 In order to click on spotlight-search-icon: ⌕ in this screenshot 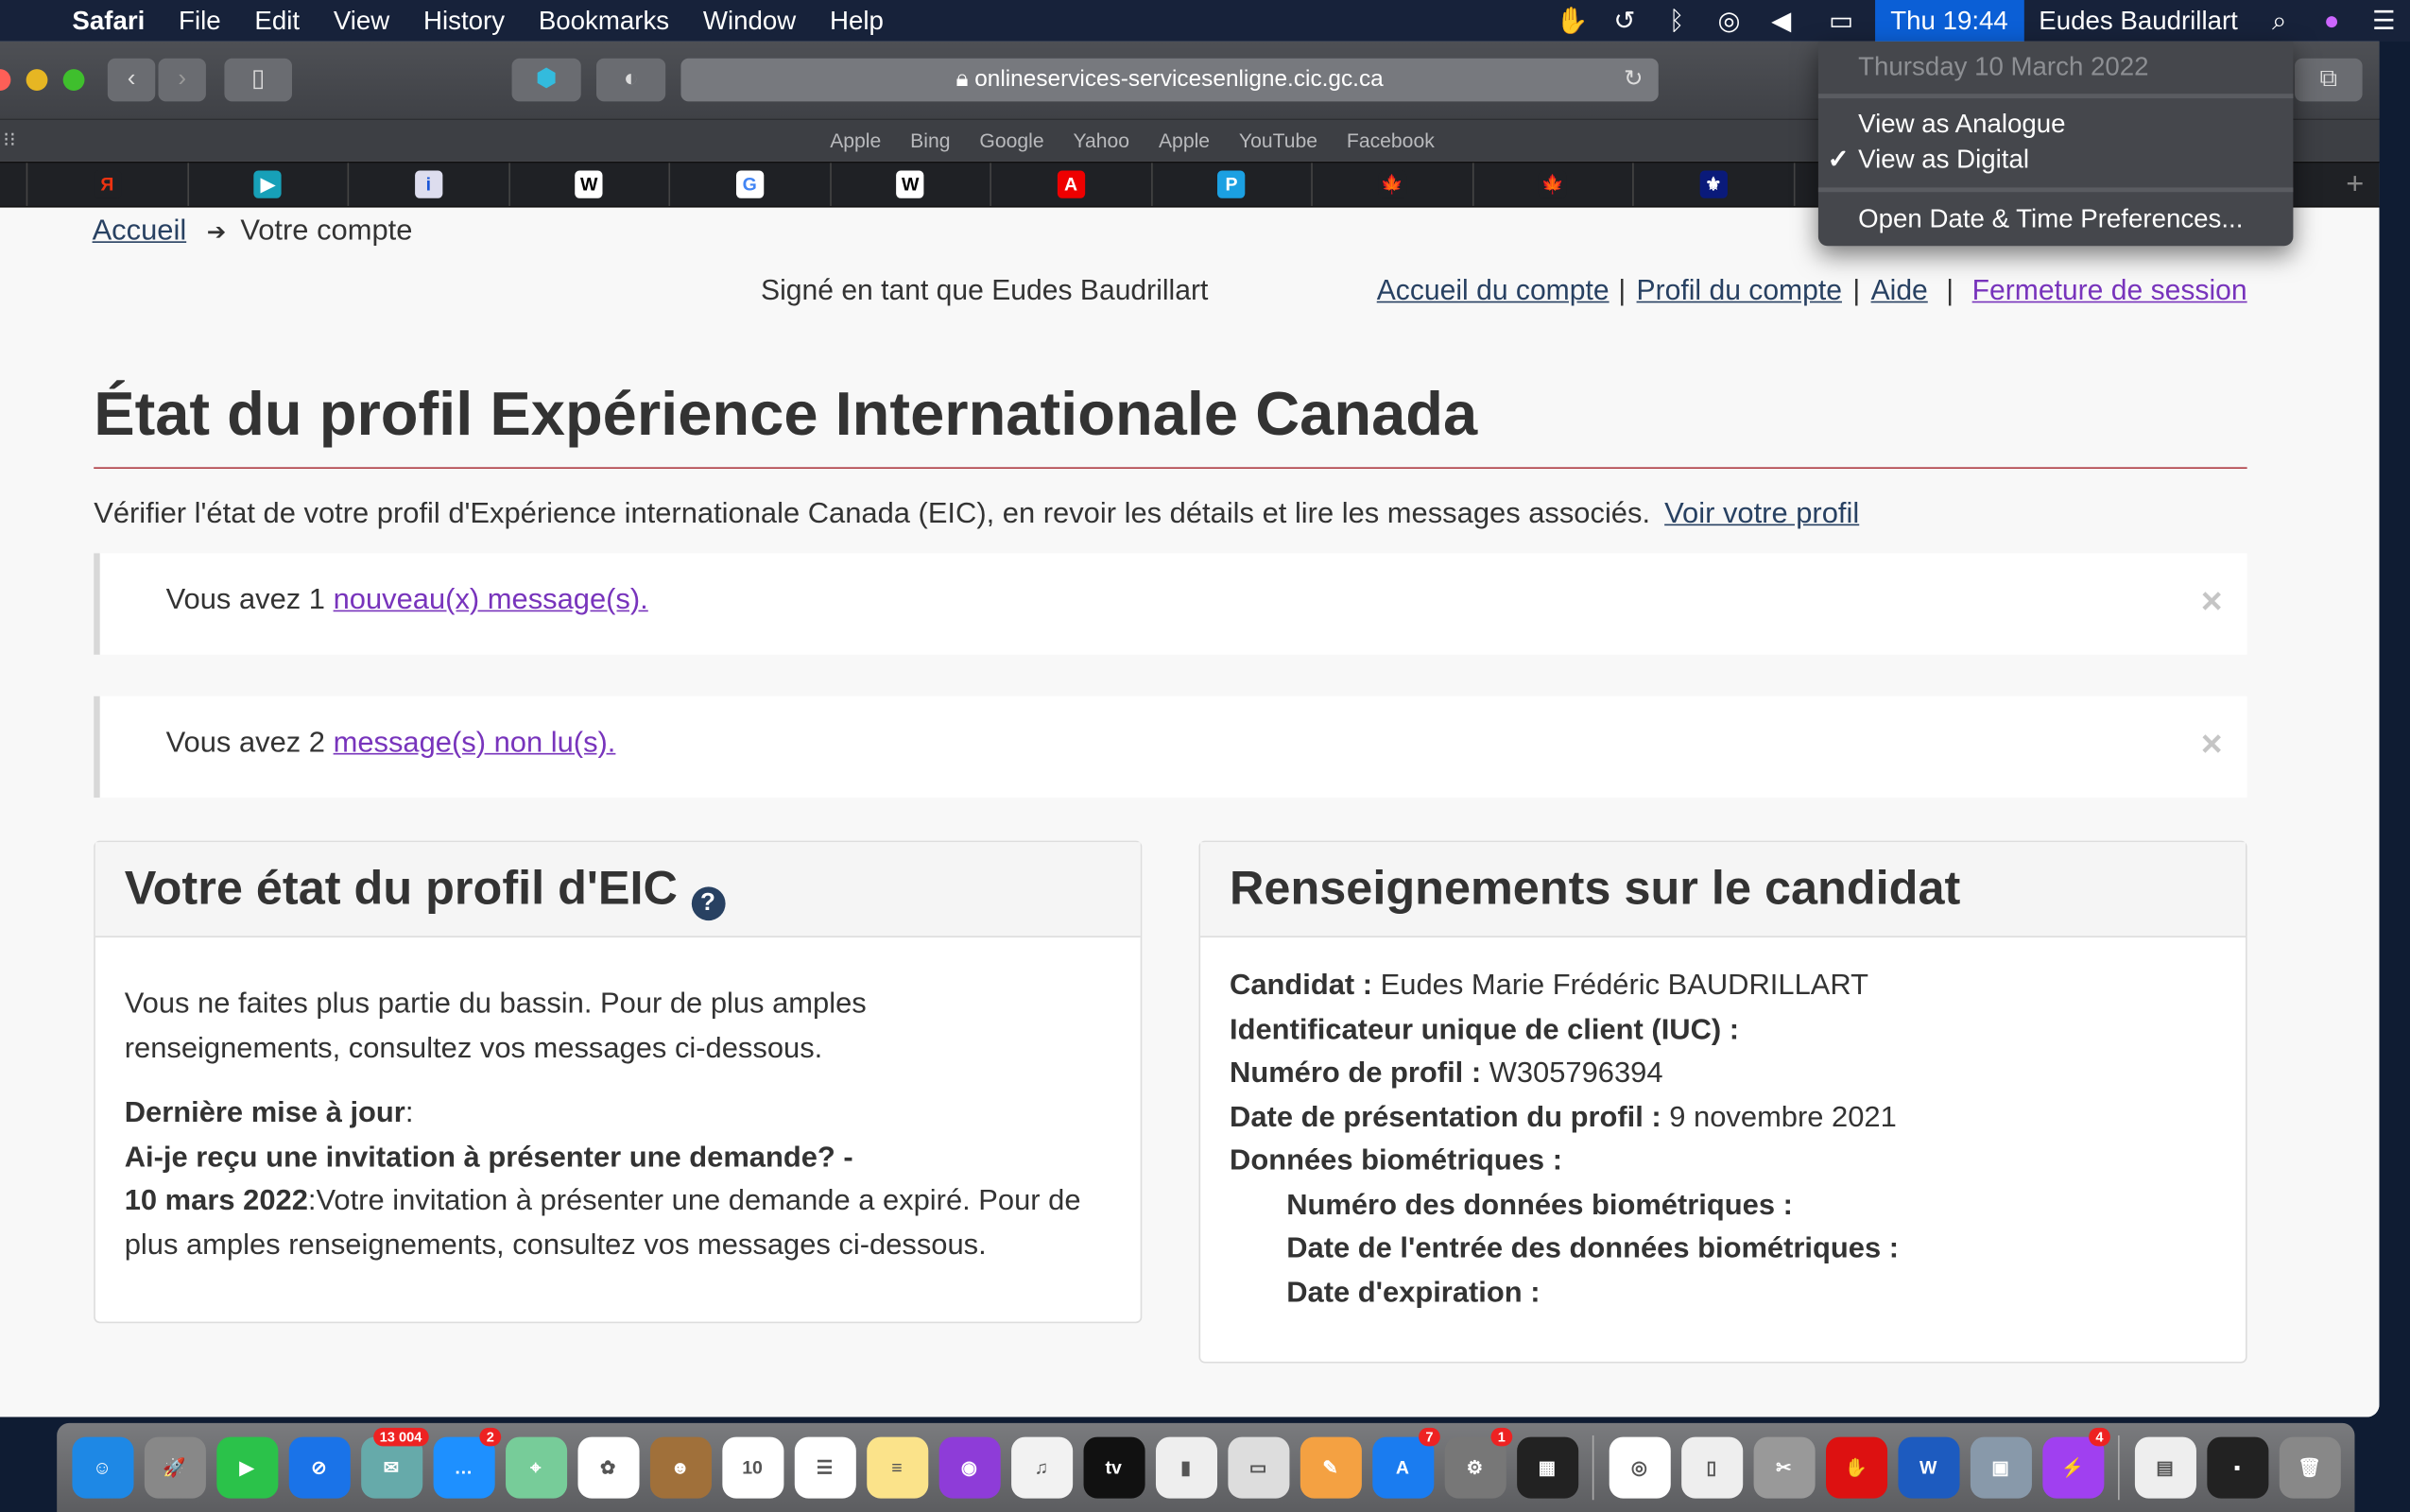, I will do `click(2279, 21)`.